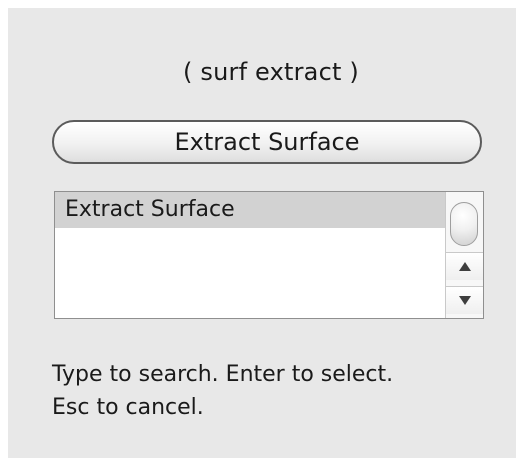 Image resolution: width=516 pixels, height=458 pixels. I want to click on scrollbar, so click(464, 255).